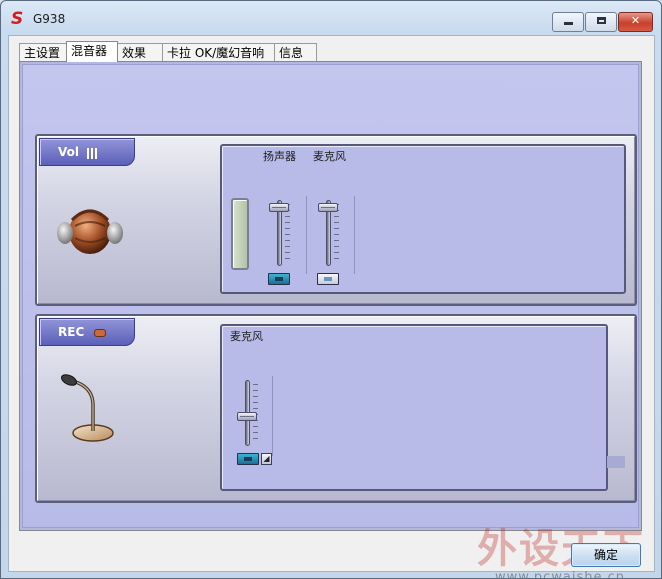 Image resolution: width=662 pixels, height=579 pixels. Describe the element at coordinates (616, 462) in the screenshot. I see `record-side-notch` at that location.